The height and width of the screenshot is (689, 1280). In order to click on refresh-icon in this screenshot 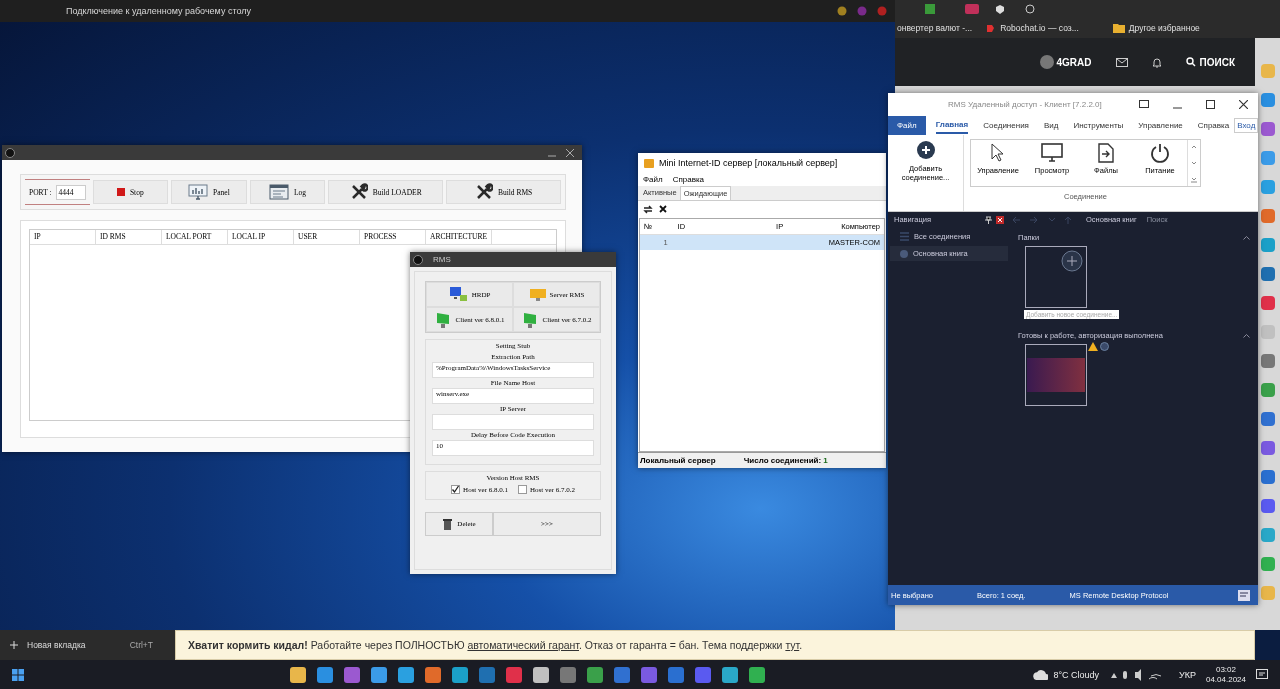, I will do `click(648, 209)`.